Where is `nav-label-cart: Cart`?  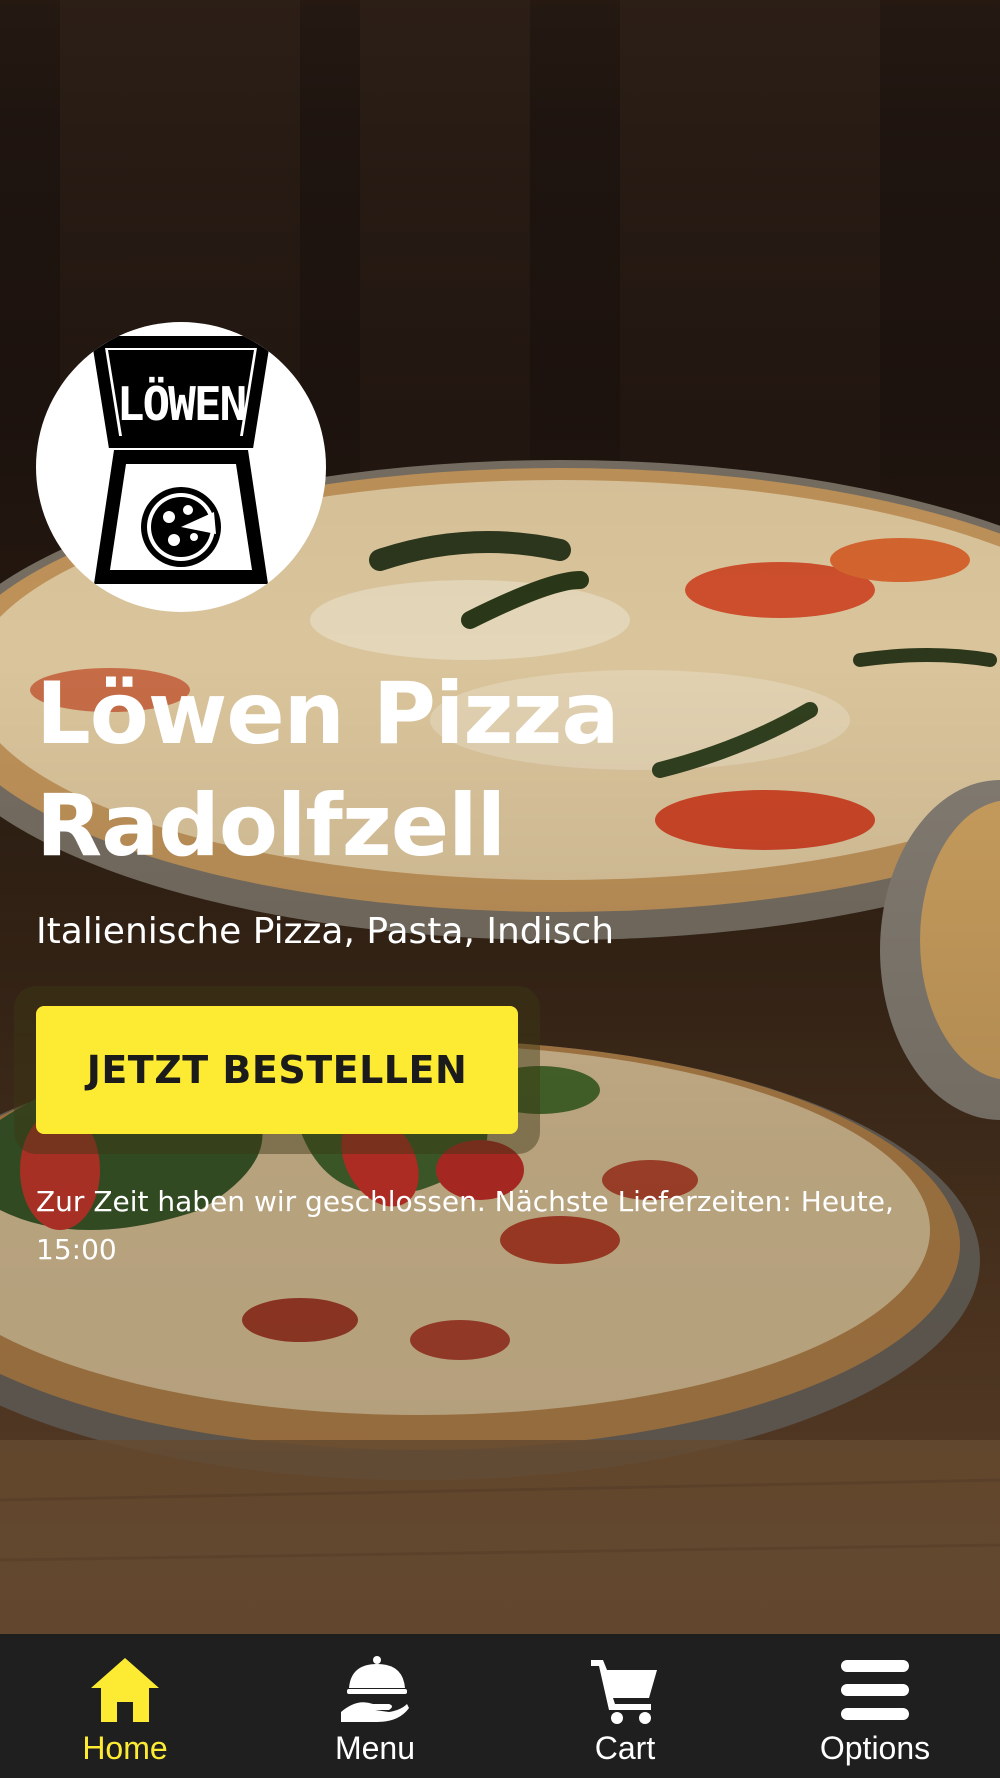
nav-label-cart: Cart is located at coordinates (625, 1748).